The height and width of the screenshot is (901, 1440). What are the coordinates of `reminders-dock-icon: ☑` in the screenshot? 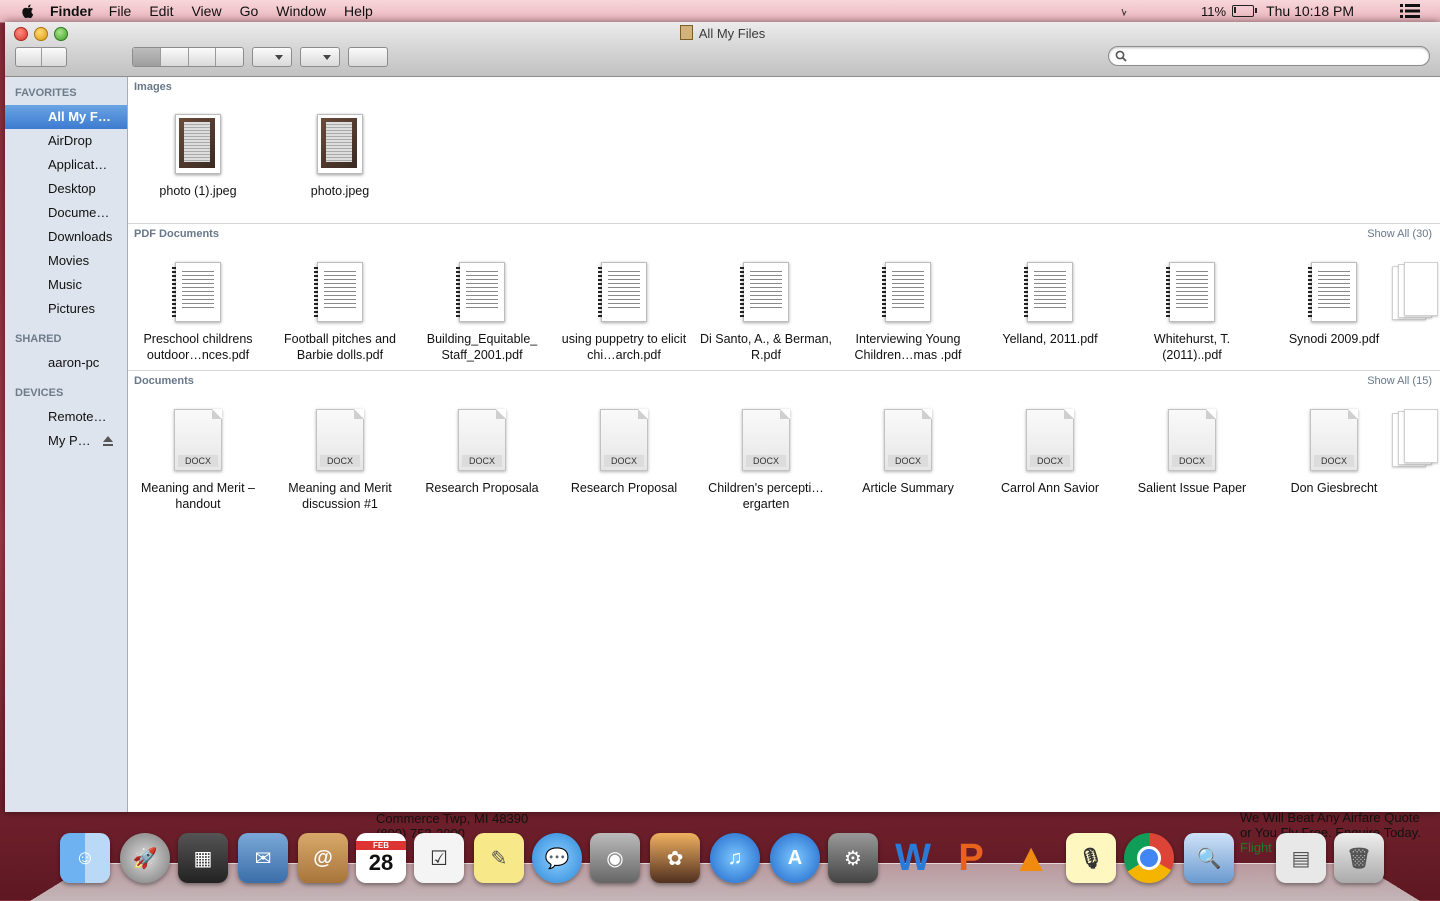 It's located at (439, 858).